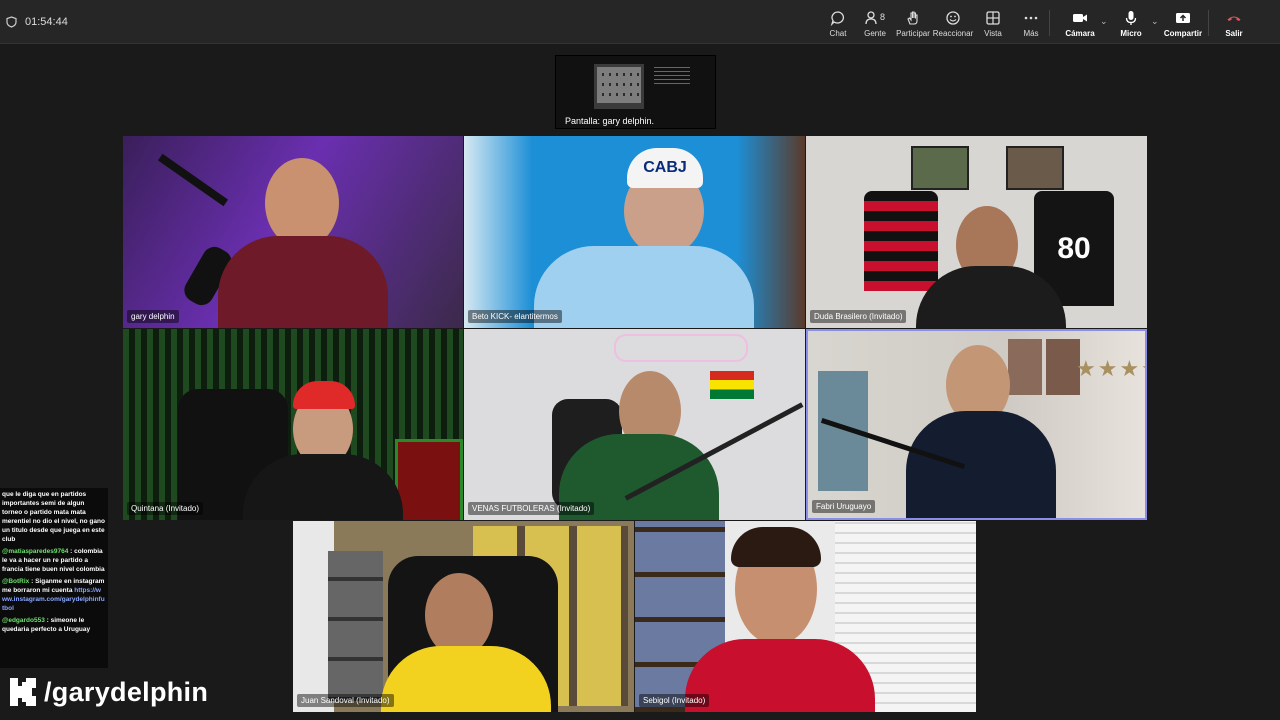 The image size is (1280, 720). Describe the element at coordinates (1031, 33) in the screenshot. I see `more-label: Más` at that location.